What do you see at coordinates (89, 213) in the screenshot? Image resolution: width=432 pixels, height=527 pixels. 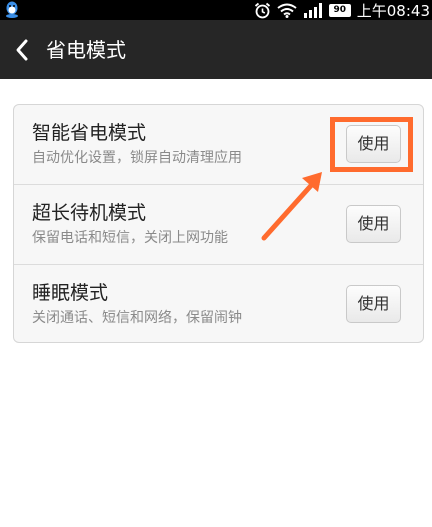 I see `mode-title: 超长待机模式` at bounding box center [89, 213].